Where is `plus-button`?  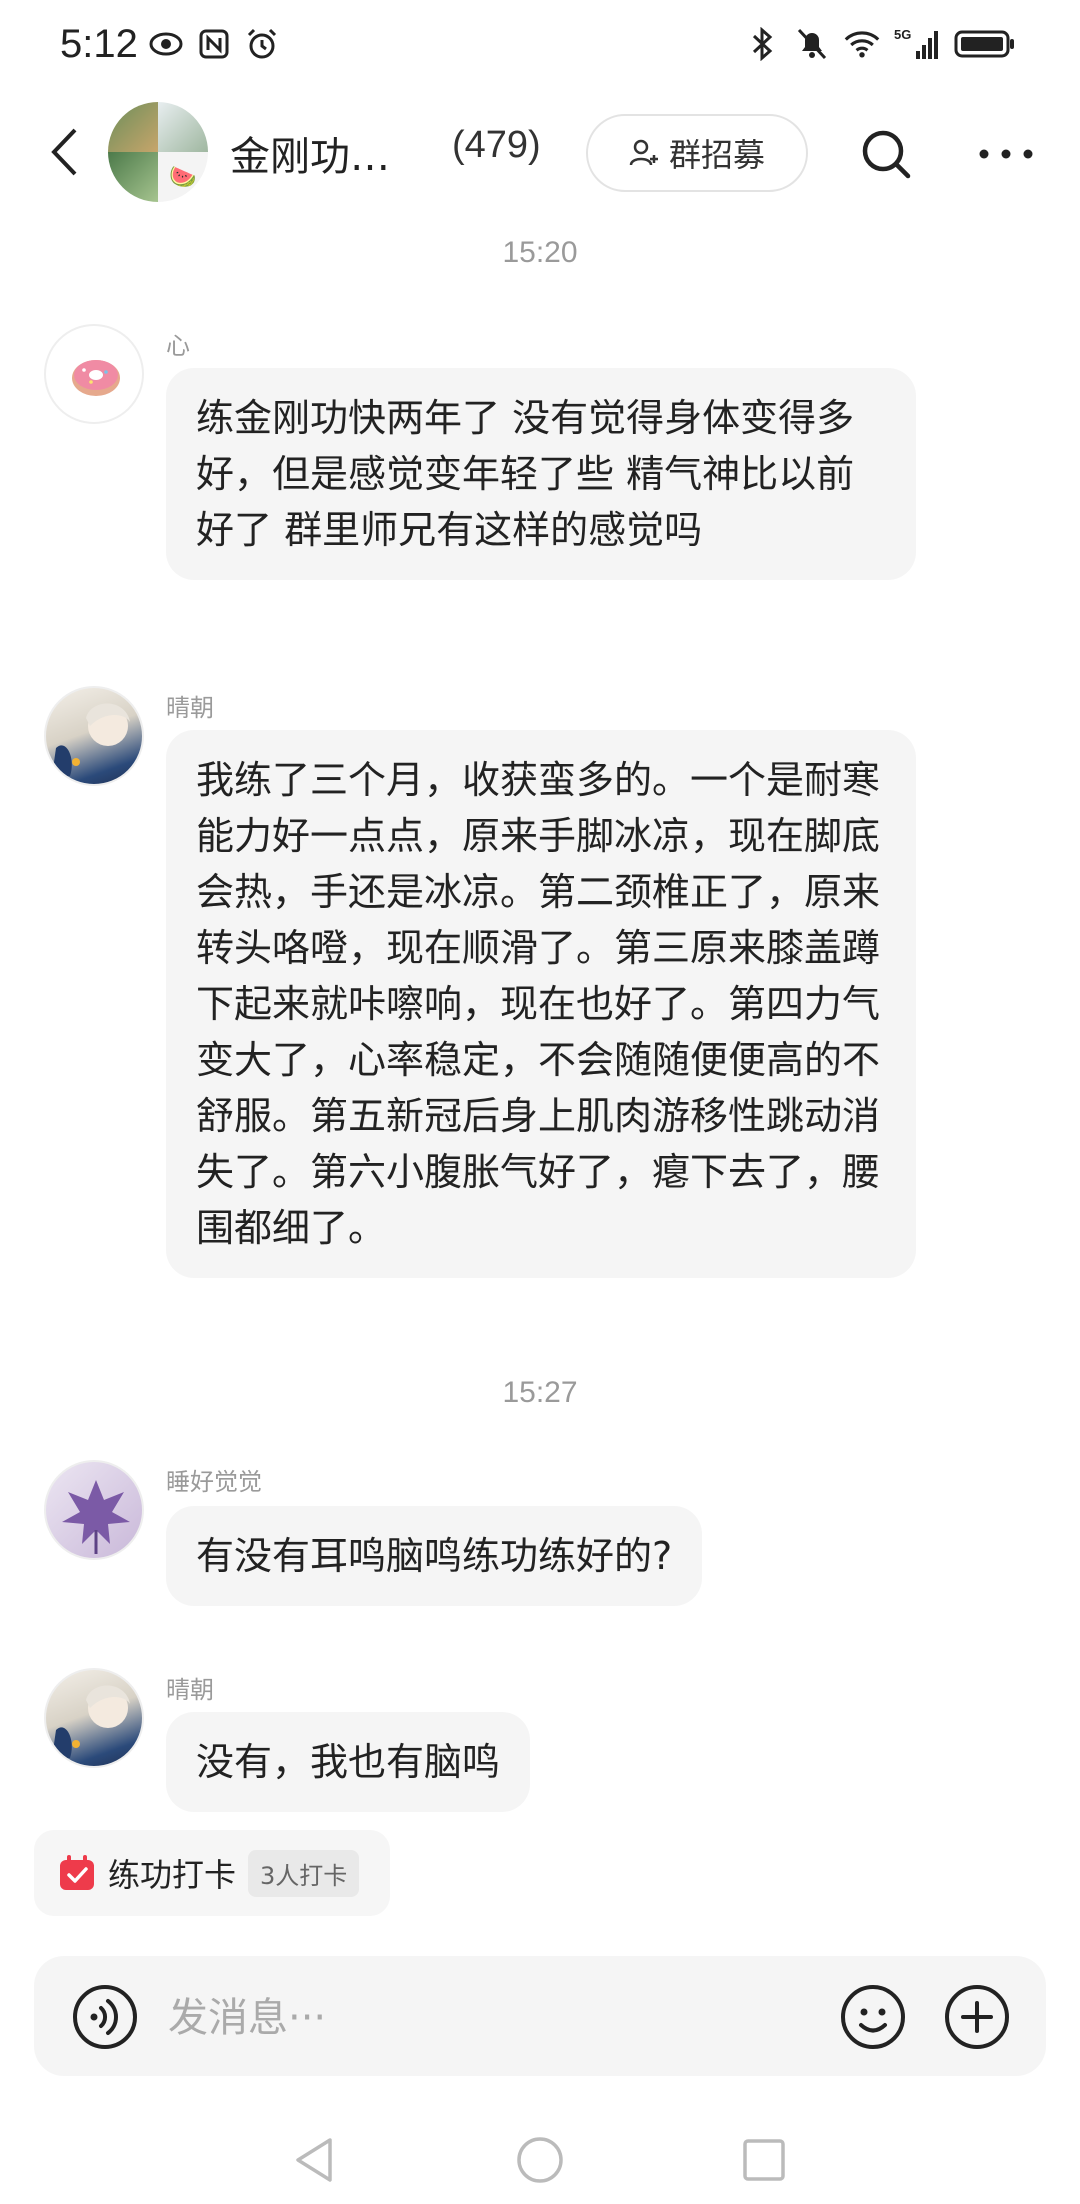 plus-button is located at coordinates (977, 2017).